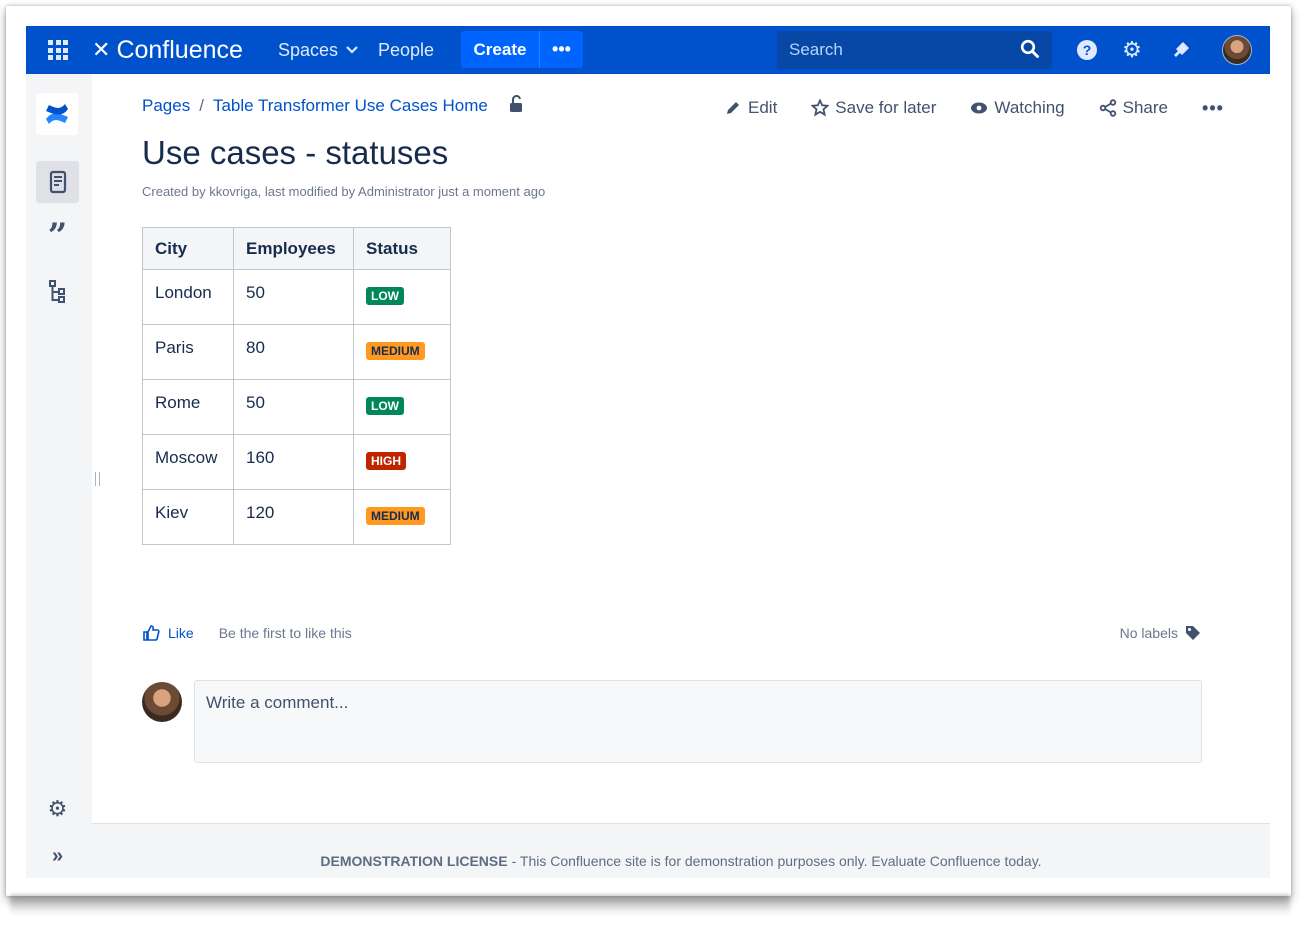  I want to click on license-label: DEMONSTRATION LICENSE, so click(414, 861).